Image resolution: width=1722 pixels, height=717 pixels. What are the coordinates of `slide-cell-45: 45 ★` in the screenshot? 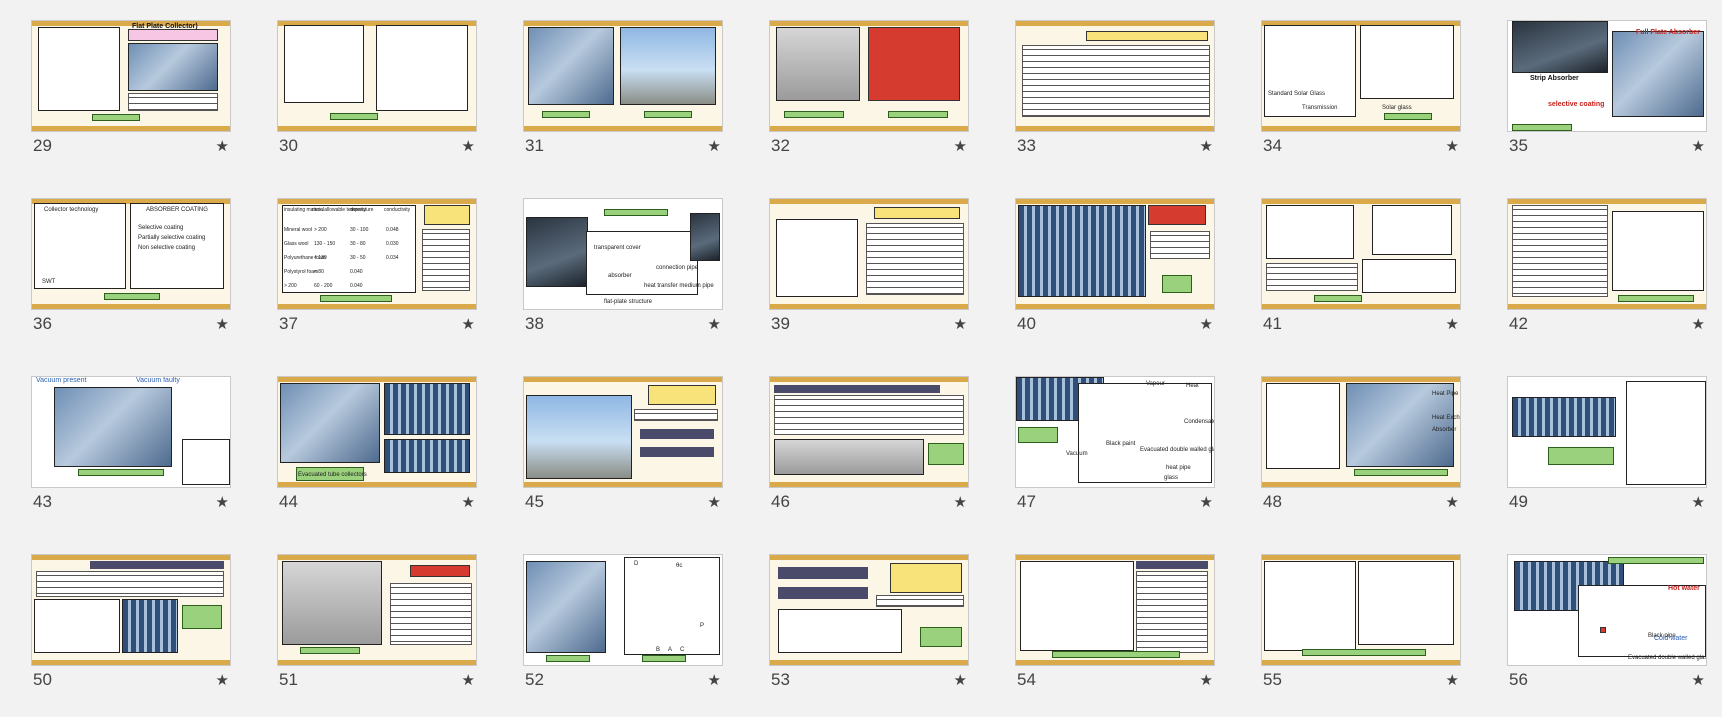 It's located at (623, 451).